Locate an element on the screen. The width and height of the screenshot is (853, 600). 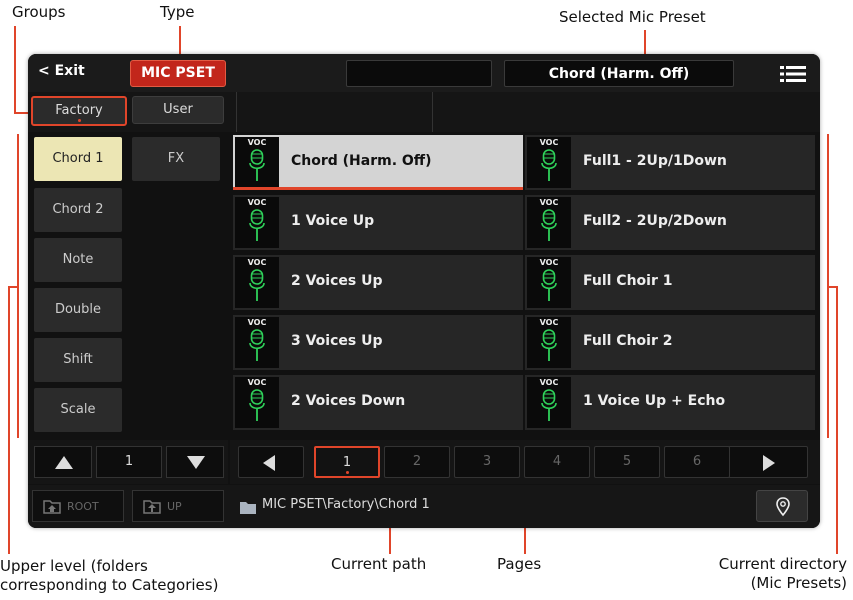
callout-line-groups is located at coordinates (15, 70).